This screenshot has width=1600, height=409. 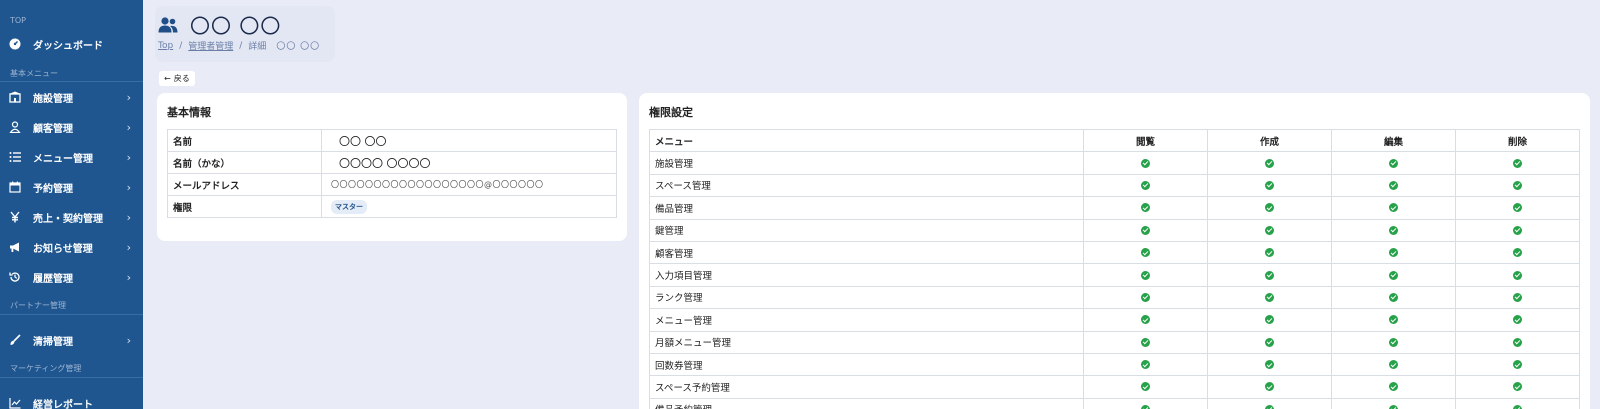 I want to click on field-label: 名前（かな）, so click(x=244, y=162).